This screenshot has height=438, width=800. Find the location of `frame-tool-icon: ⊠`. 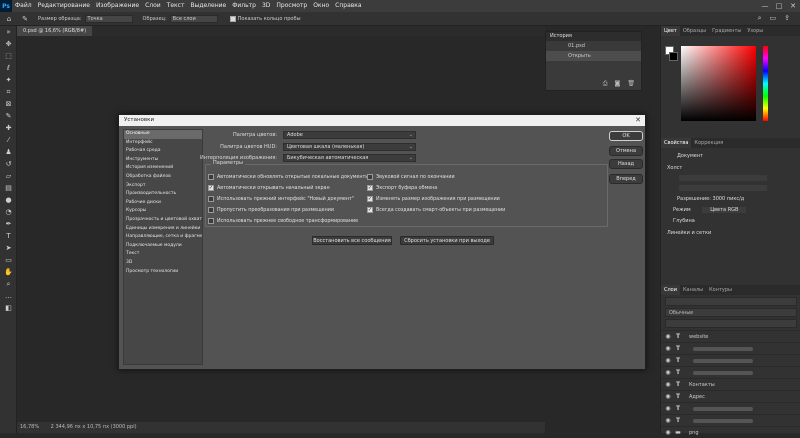

frame-tool-icon: ⊠ is located at coordinates (8, 104).